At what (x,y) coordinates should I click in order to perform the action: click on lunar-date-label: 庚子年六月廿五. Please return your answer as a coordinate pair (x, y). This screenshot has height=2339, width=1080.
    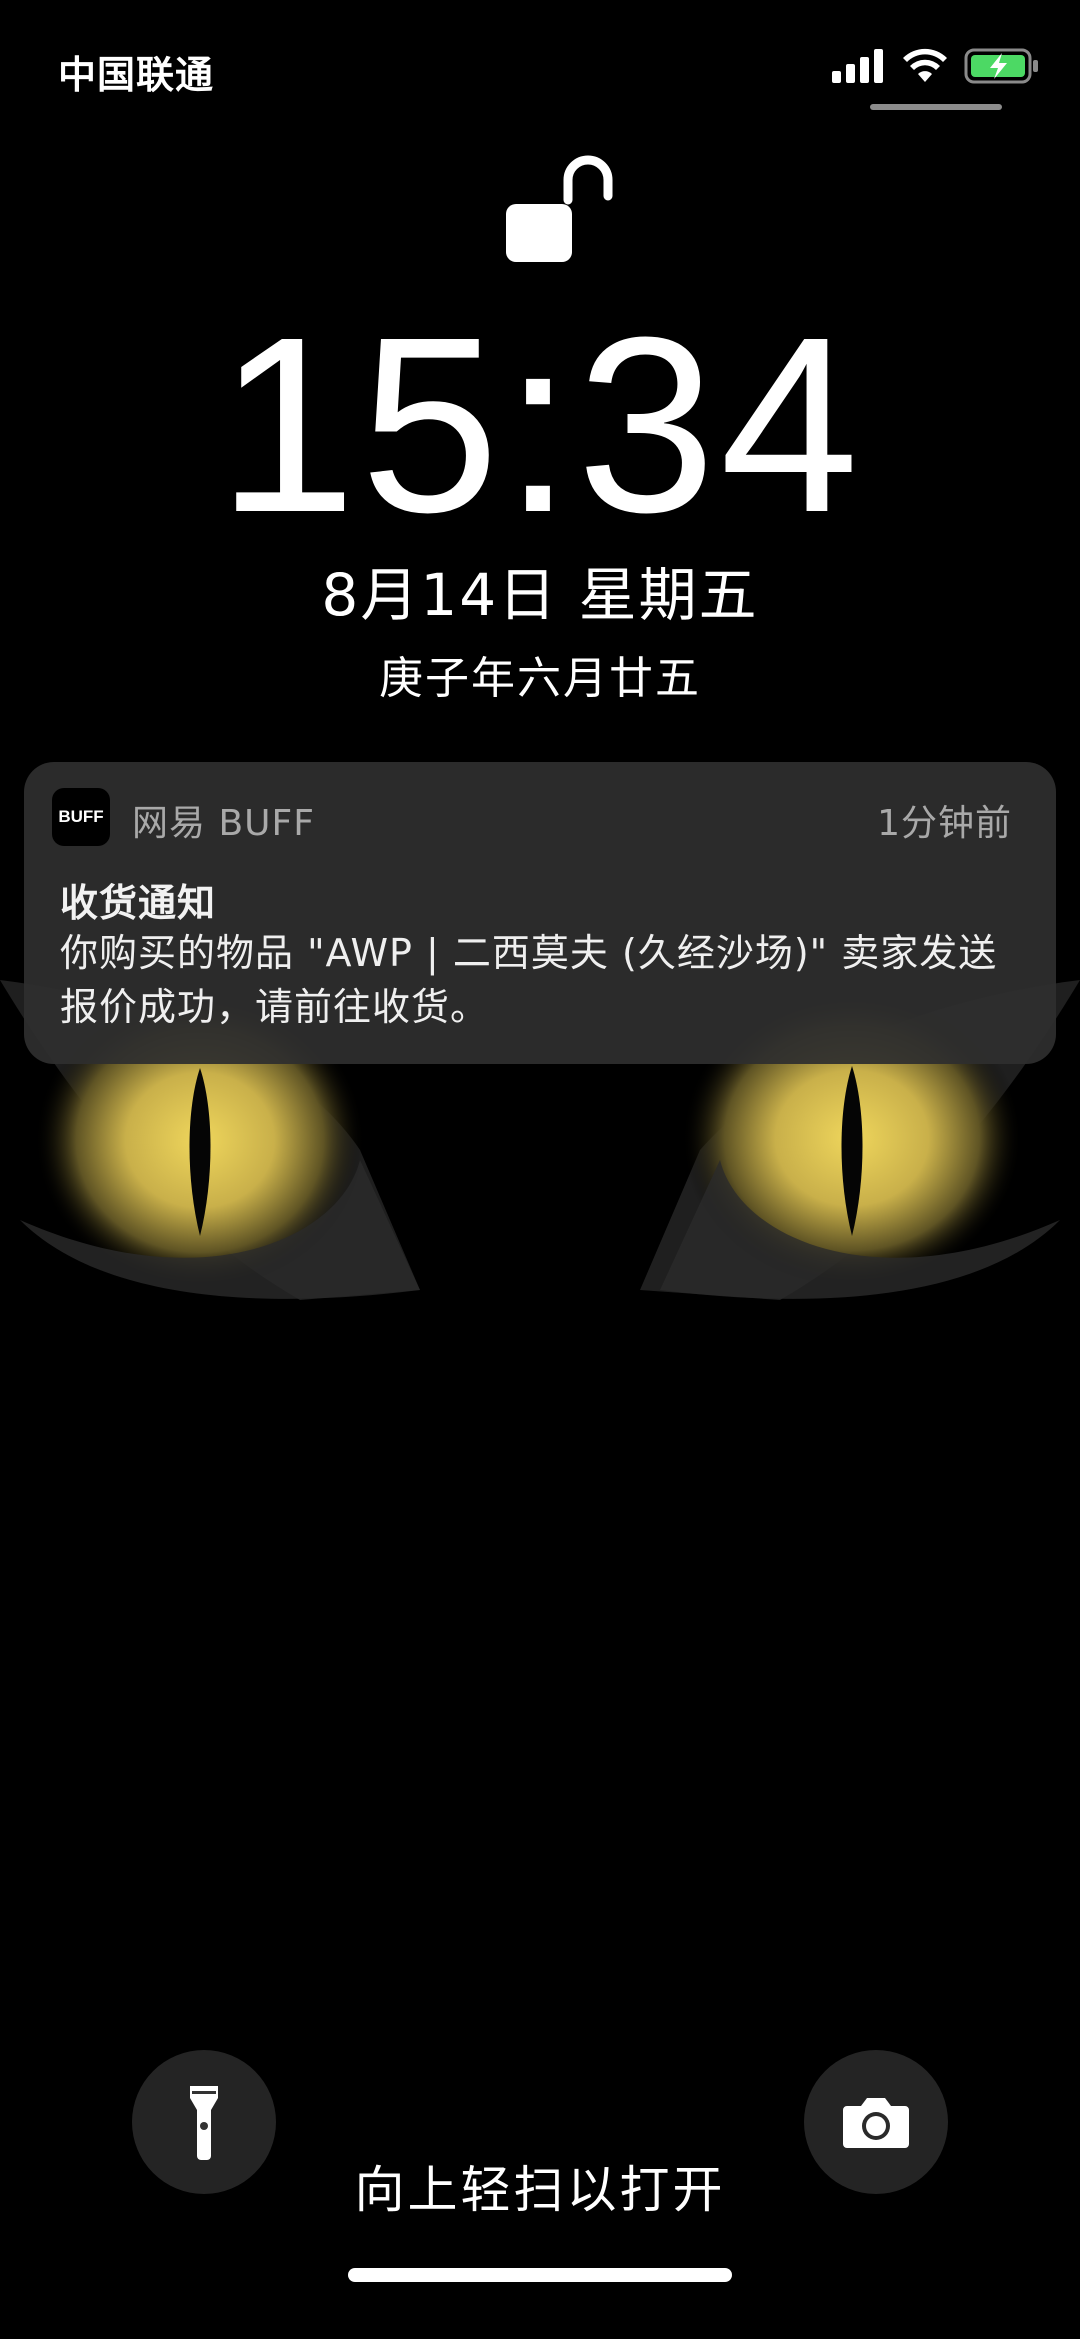
    Looking at the image, I should click on (540, 678).